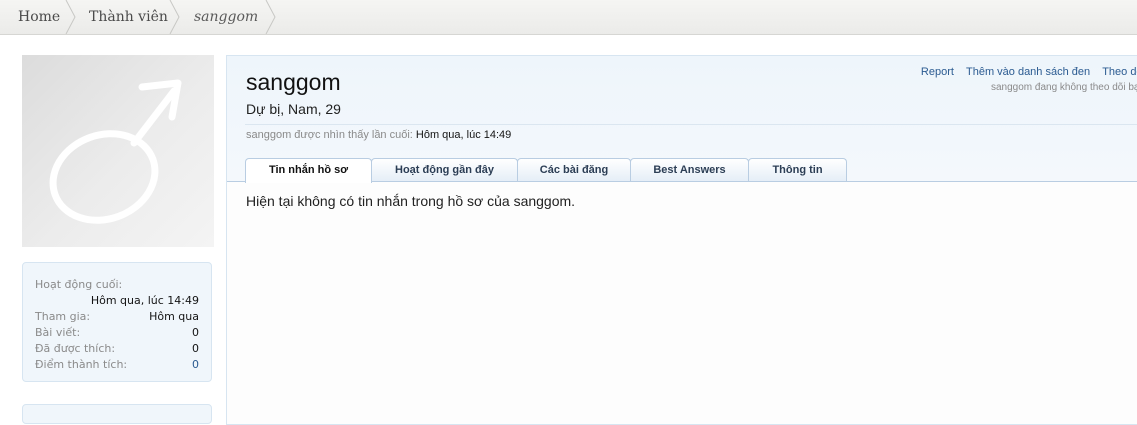  Describe the element at coordinates (689, 169) in the screenshot. I see `tab-best-answers: Best Answers` at that location.